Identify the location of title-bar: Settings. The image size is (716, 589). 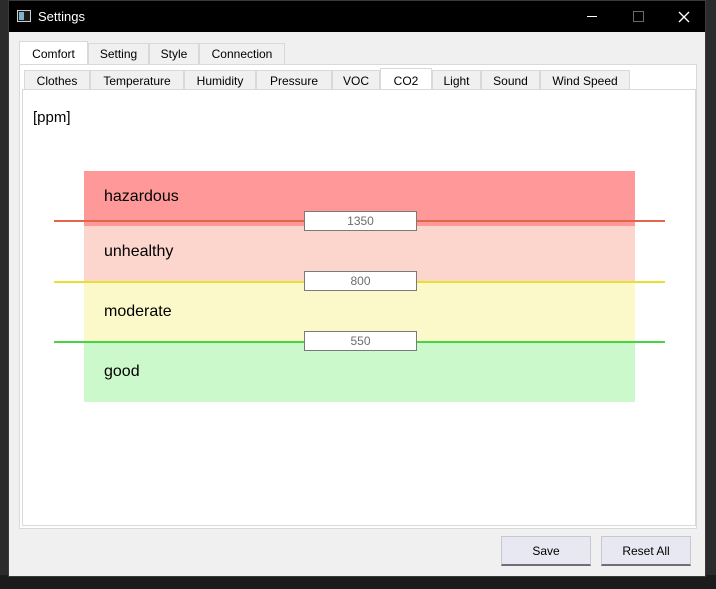
(357, 16).